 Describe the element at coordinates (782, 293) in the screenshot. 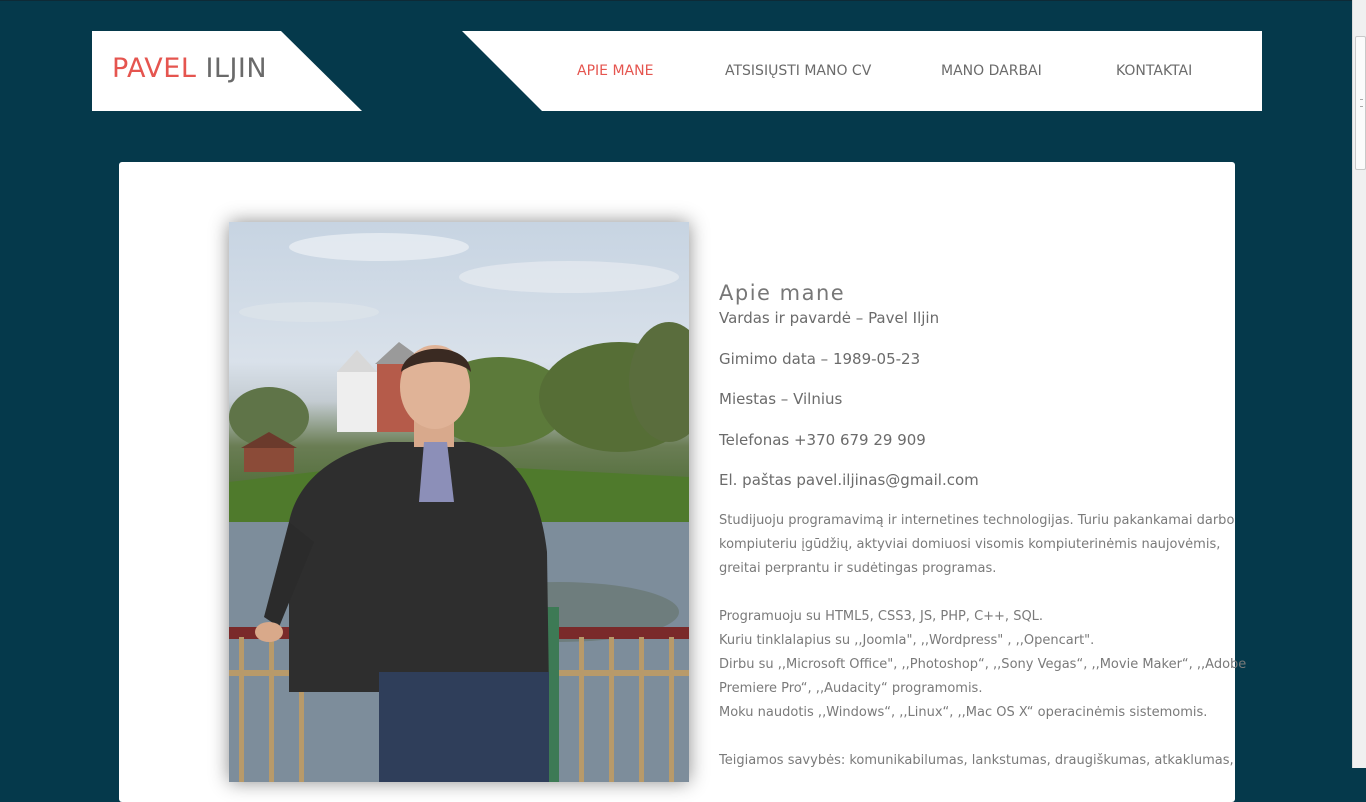

I see `about-title: Apie mane` at that location.